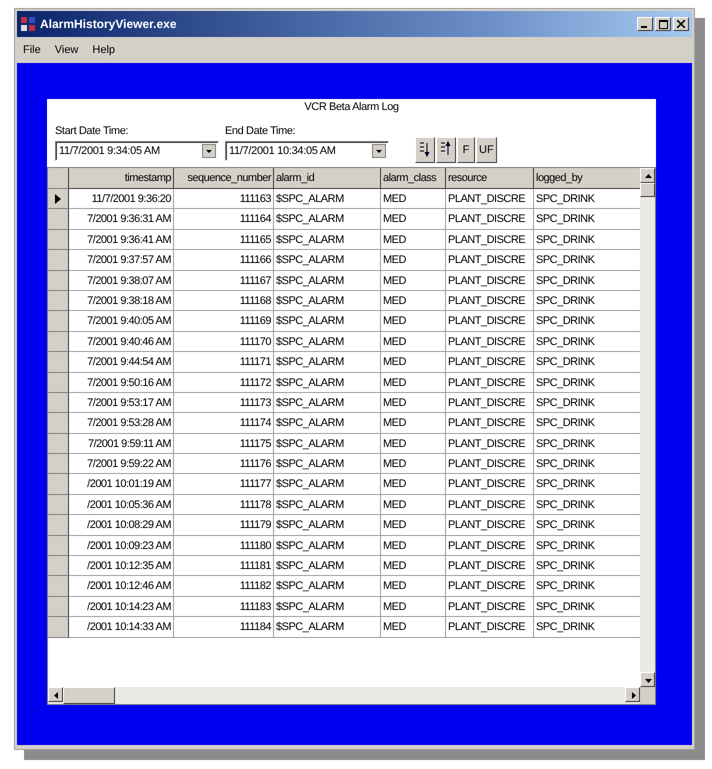 This screenshot has height=769, width=712. I want to click on table-cell: /2001 10:12:35 AM, so click(121, 566).